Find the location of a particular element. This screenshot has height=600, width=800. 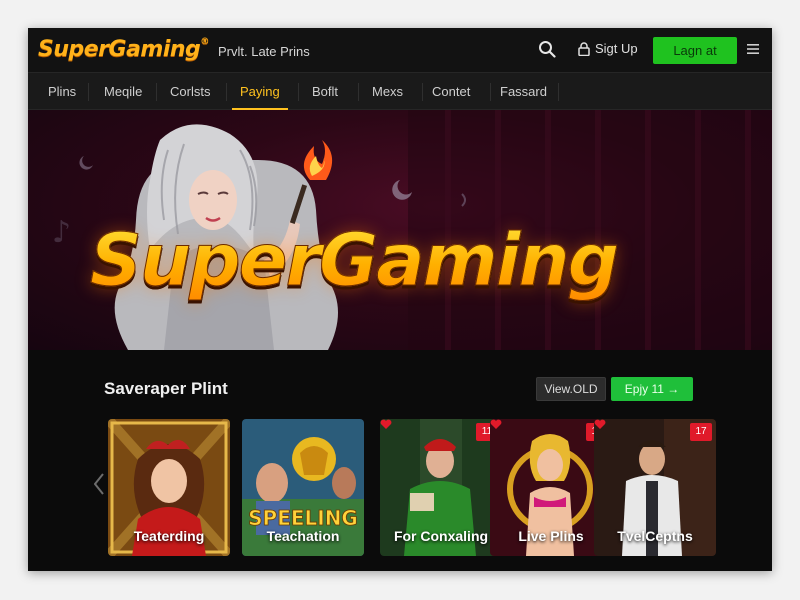

tab-paying: Paying is located at coordinates (260, 91).